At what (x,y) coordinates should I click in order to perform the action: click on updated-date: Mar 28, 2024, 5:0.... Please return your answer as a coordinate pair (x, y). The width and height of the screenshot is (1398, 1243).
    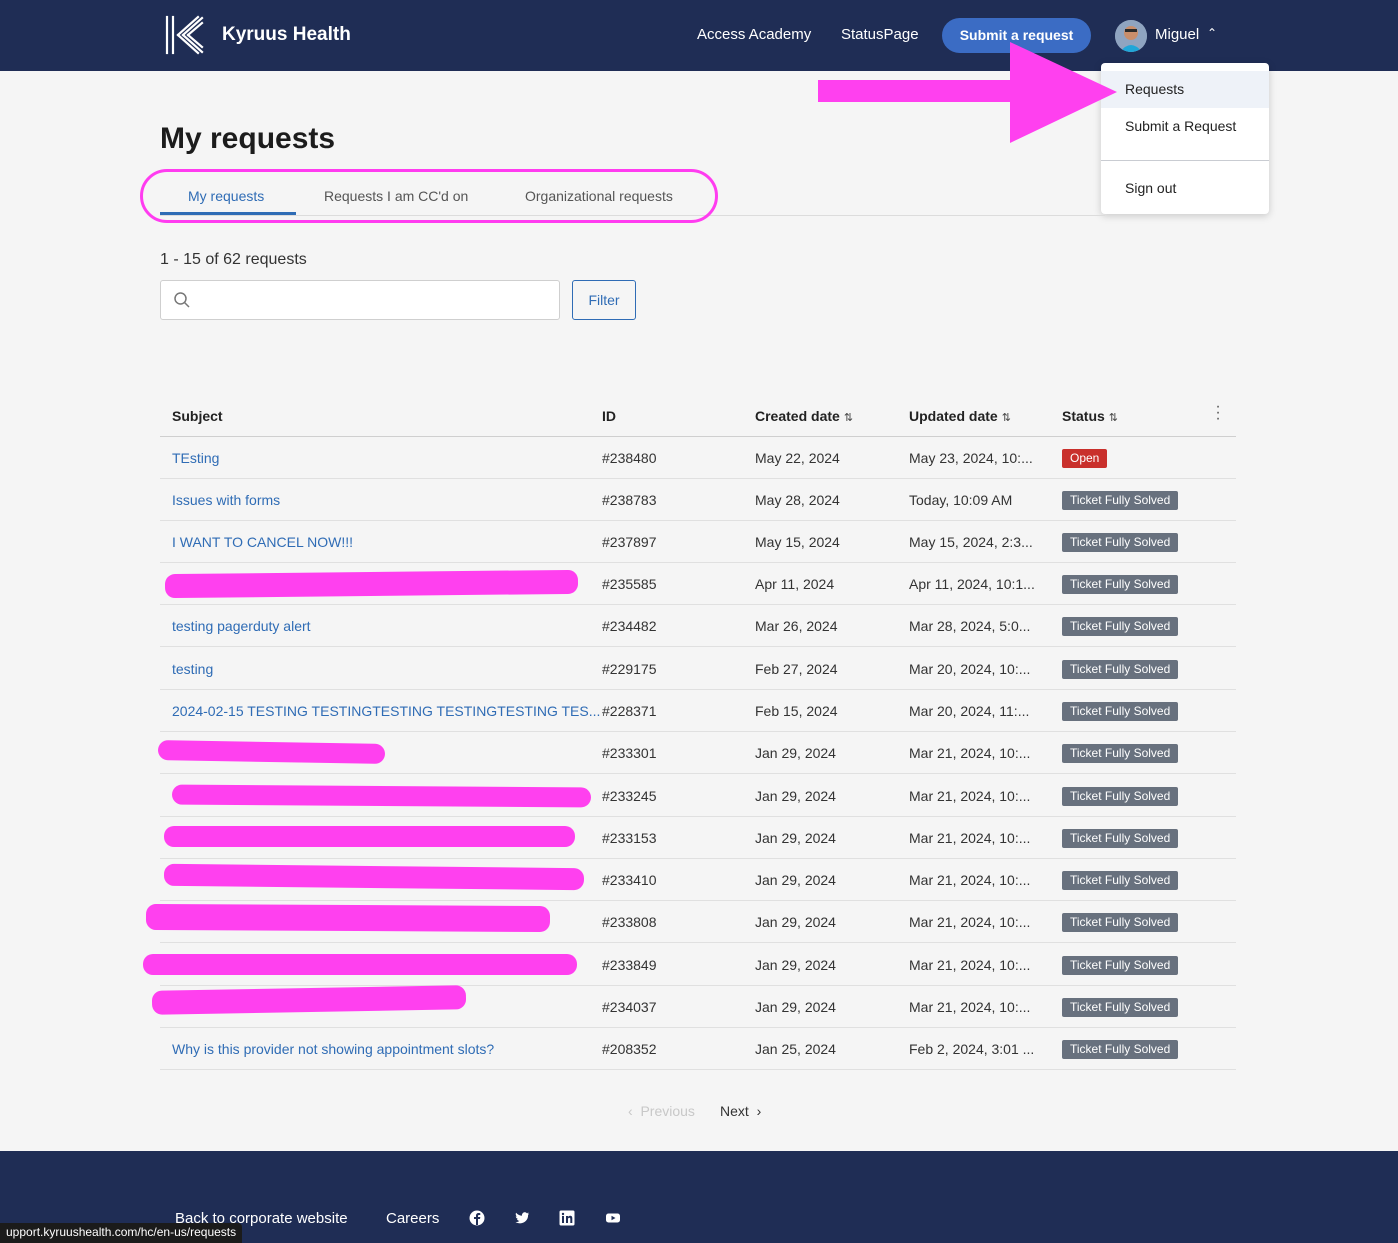
    Looking at the image, I should click on (970, 626).